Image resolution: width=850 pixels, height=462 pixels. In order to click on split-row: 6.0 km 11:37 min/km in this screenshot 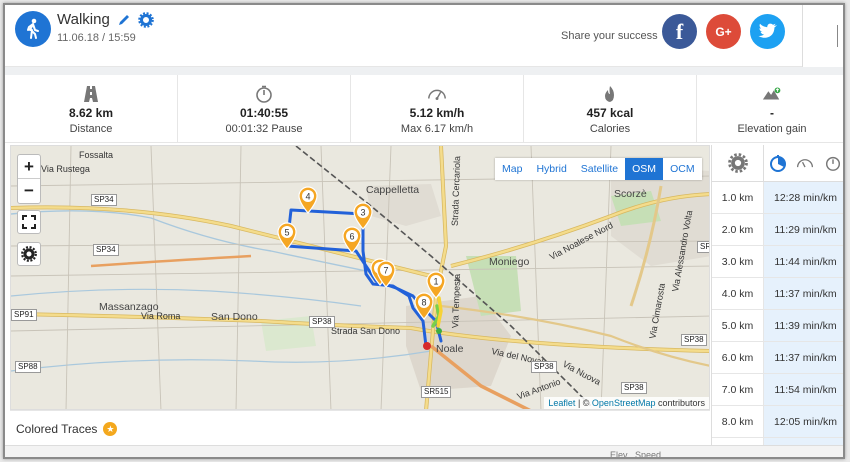, I will do `click(777, 358)`.